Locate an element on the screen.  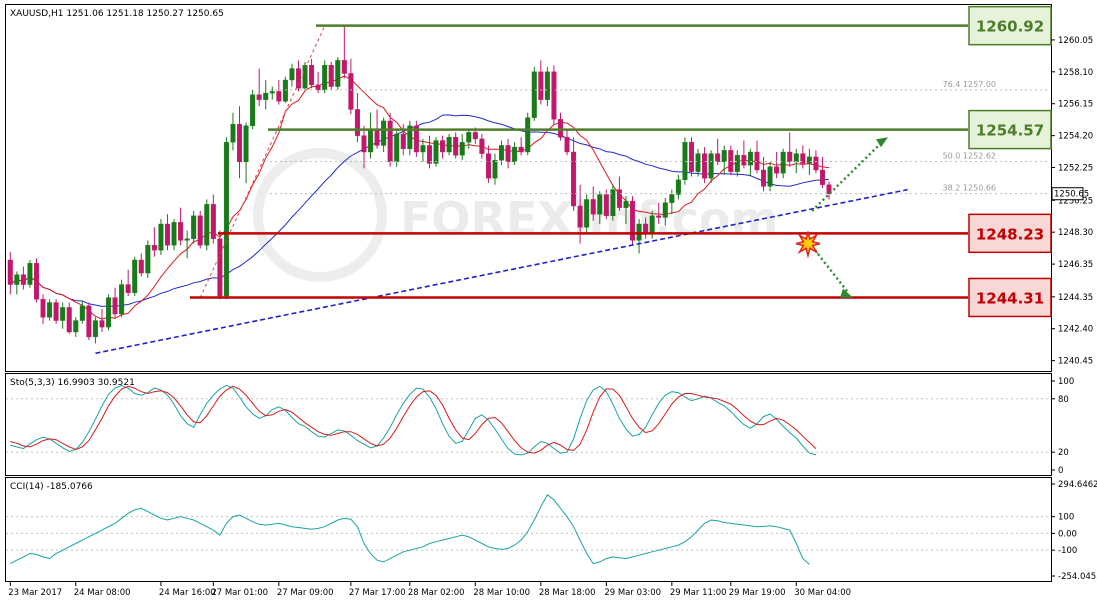
level-box-label: 1248.23 is located at coordinates (1010, 234).